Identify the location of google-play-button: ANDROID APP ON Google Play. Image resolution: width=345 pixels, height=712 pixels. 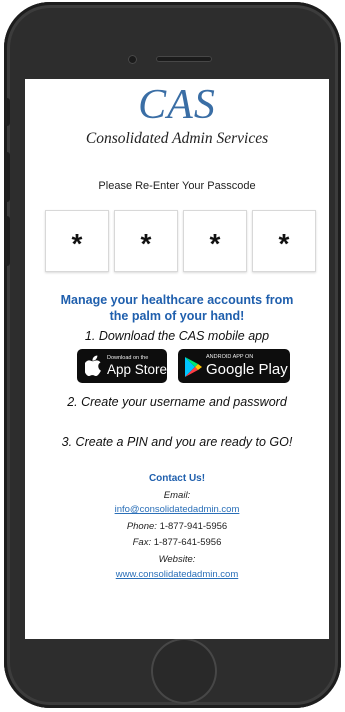
(234, 366).